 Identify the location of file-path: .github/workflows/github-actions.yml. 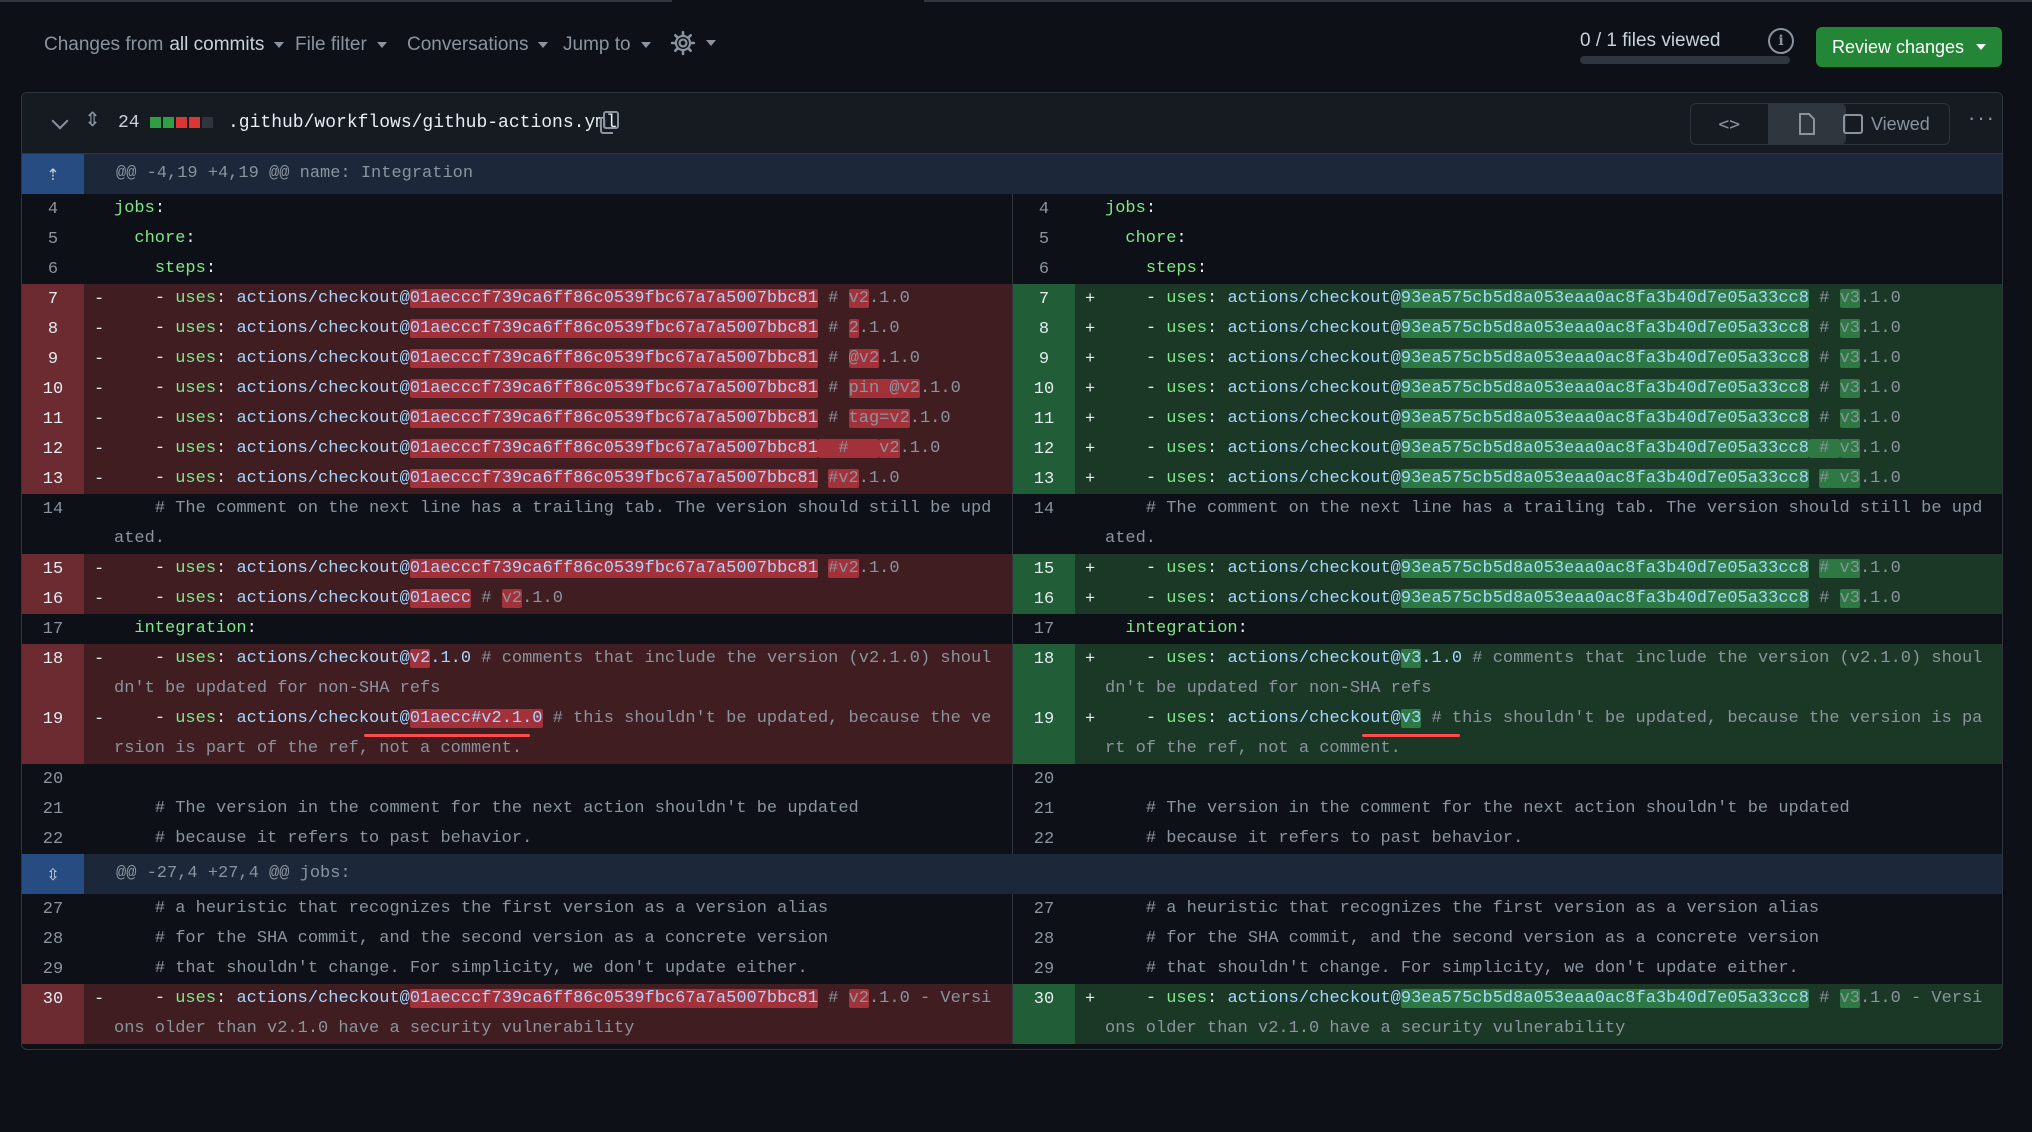
(422, 123).